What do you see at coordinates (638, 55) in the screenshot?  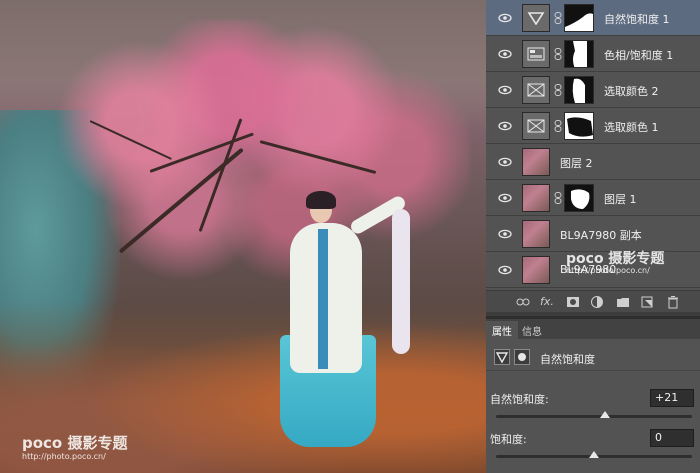 I see `layer-name: 色相/饱和度 1` at bounding box center [638, 55].